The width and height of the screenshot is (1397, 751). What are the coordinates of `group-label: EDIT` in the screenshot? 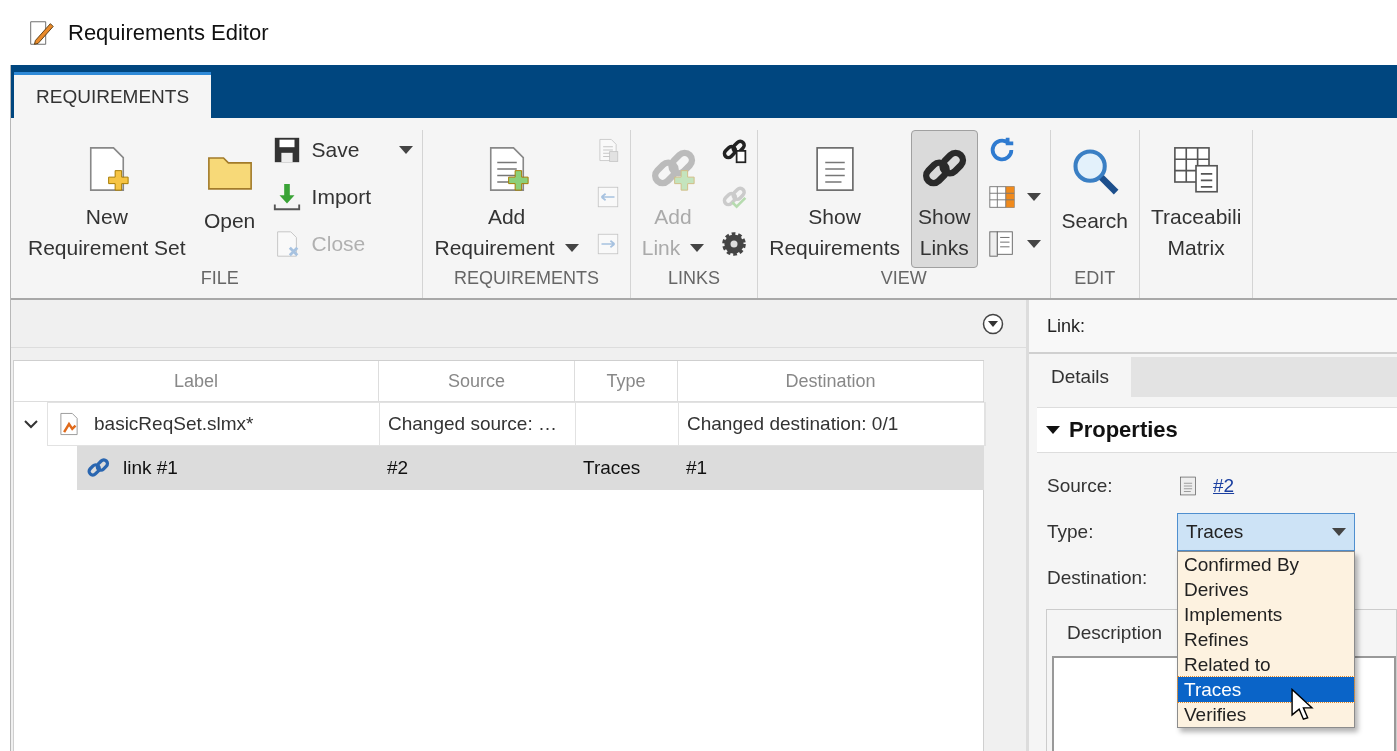 It's located at (1095, 278).